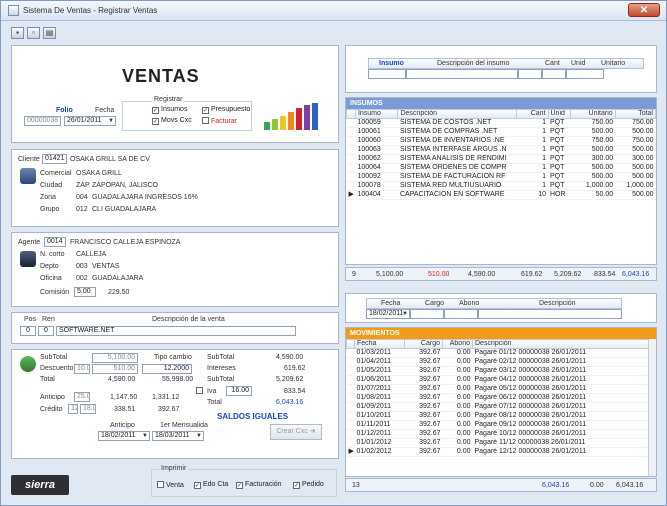 The width and height of the screenshot is (667, 506). I want to click on iva-checkbox, so click(200, 391).